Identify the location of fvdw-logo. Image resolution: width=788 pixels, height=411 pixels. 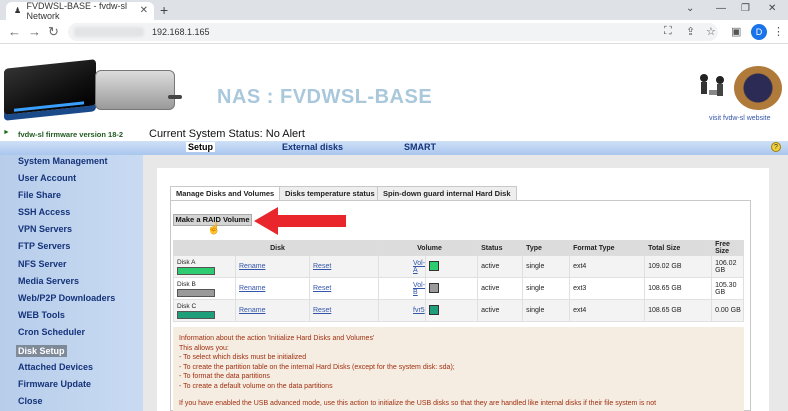
(758, 88).